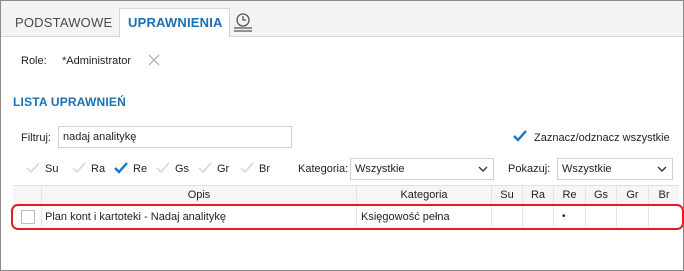 The width and height of the screenshot is (684, 271). Describe the element at coordinates (615, 169) in the screenshot. I see `show-select: Wszystkie` at that location.